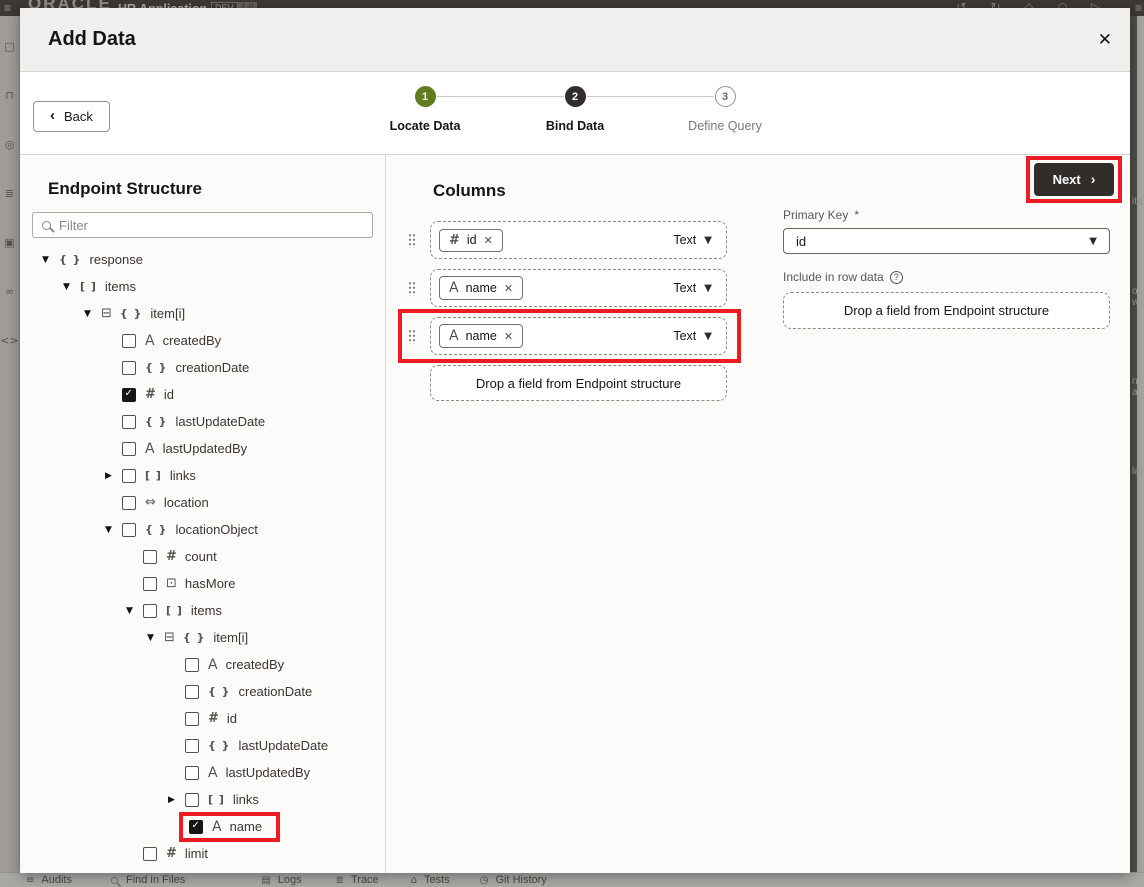  I want to click on wizard-stepper: 1 Locate Data 2 Bind Data 3 Define Query, so click(575, 109).